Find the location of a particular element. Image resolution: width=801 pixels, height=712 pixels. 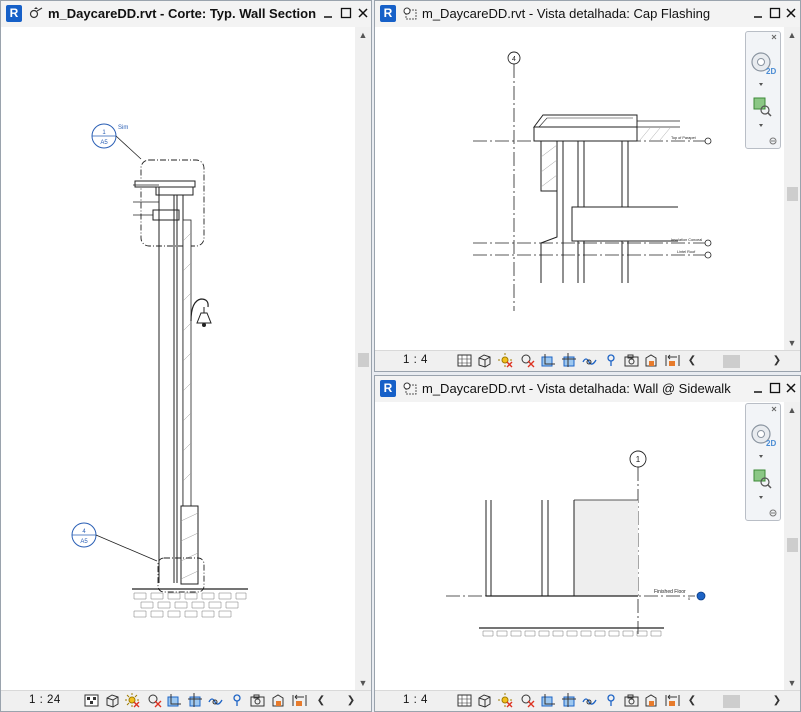

grid-line-4: 4 is located at coordinates (514, 181).